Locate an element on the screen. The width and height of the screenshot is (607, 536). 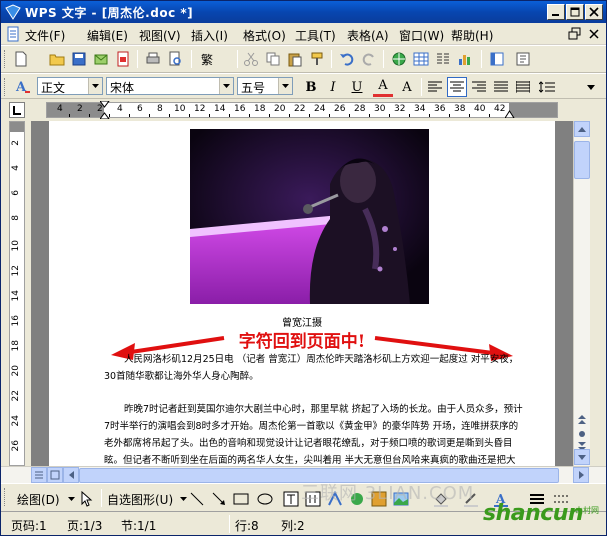
document-icon is located at coordinates (13, 34).